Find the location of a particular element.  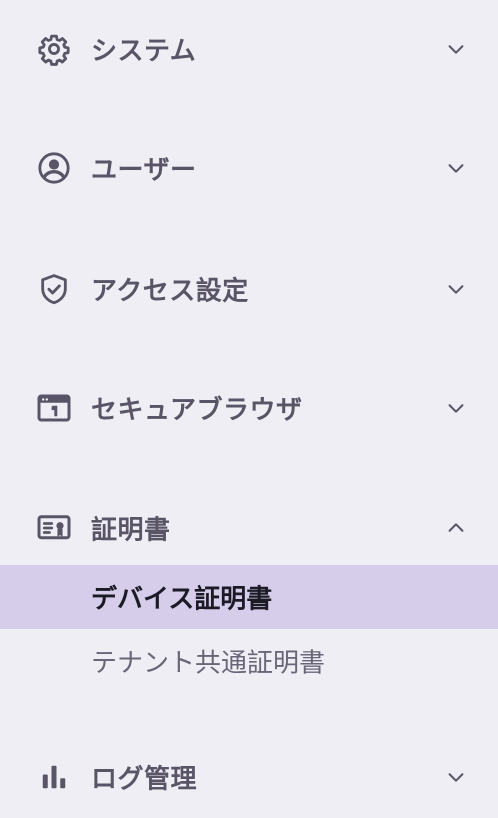

shield-check-icon is located at coordinates (54, 289).